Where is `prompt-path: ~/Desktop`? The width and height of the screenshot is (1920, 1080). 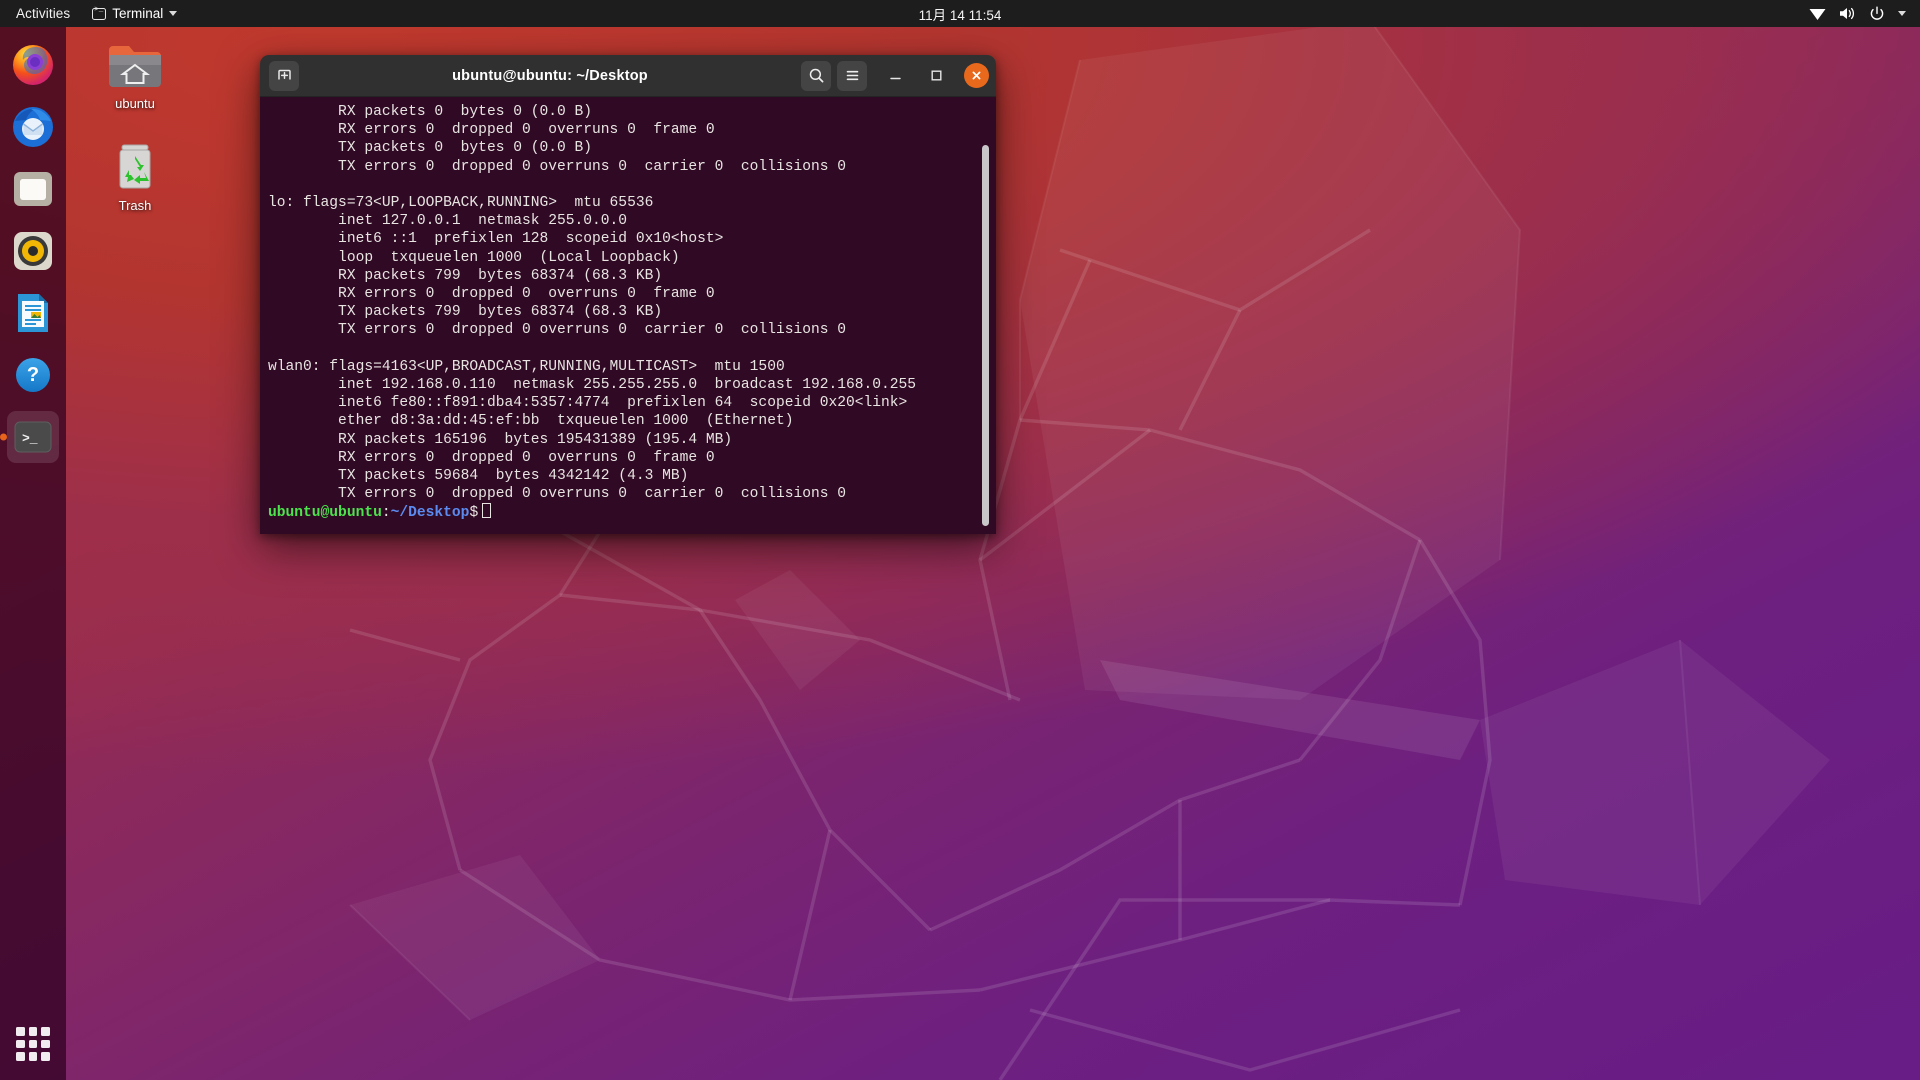
prompt-path: ~/Desktop is located at coordinates (430, 513).